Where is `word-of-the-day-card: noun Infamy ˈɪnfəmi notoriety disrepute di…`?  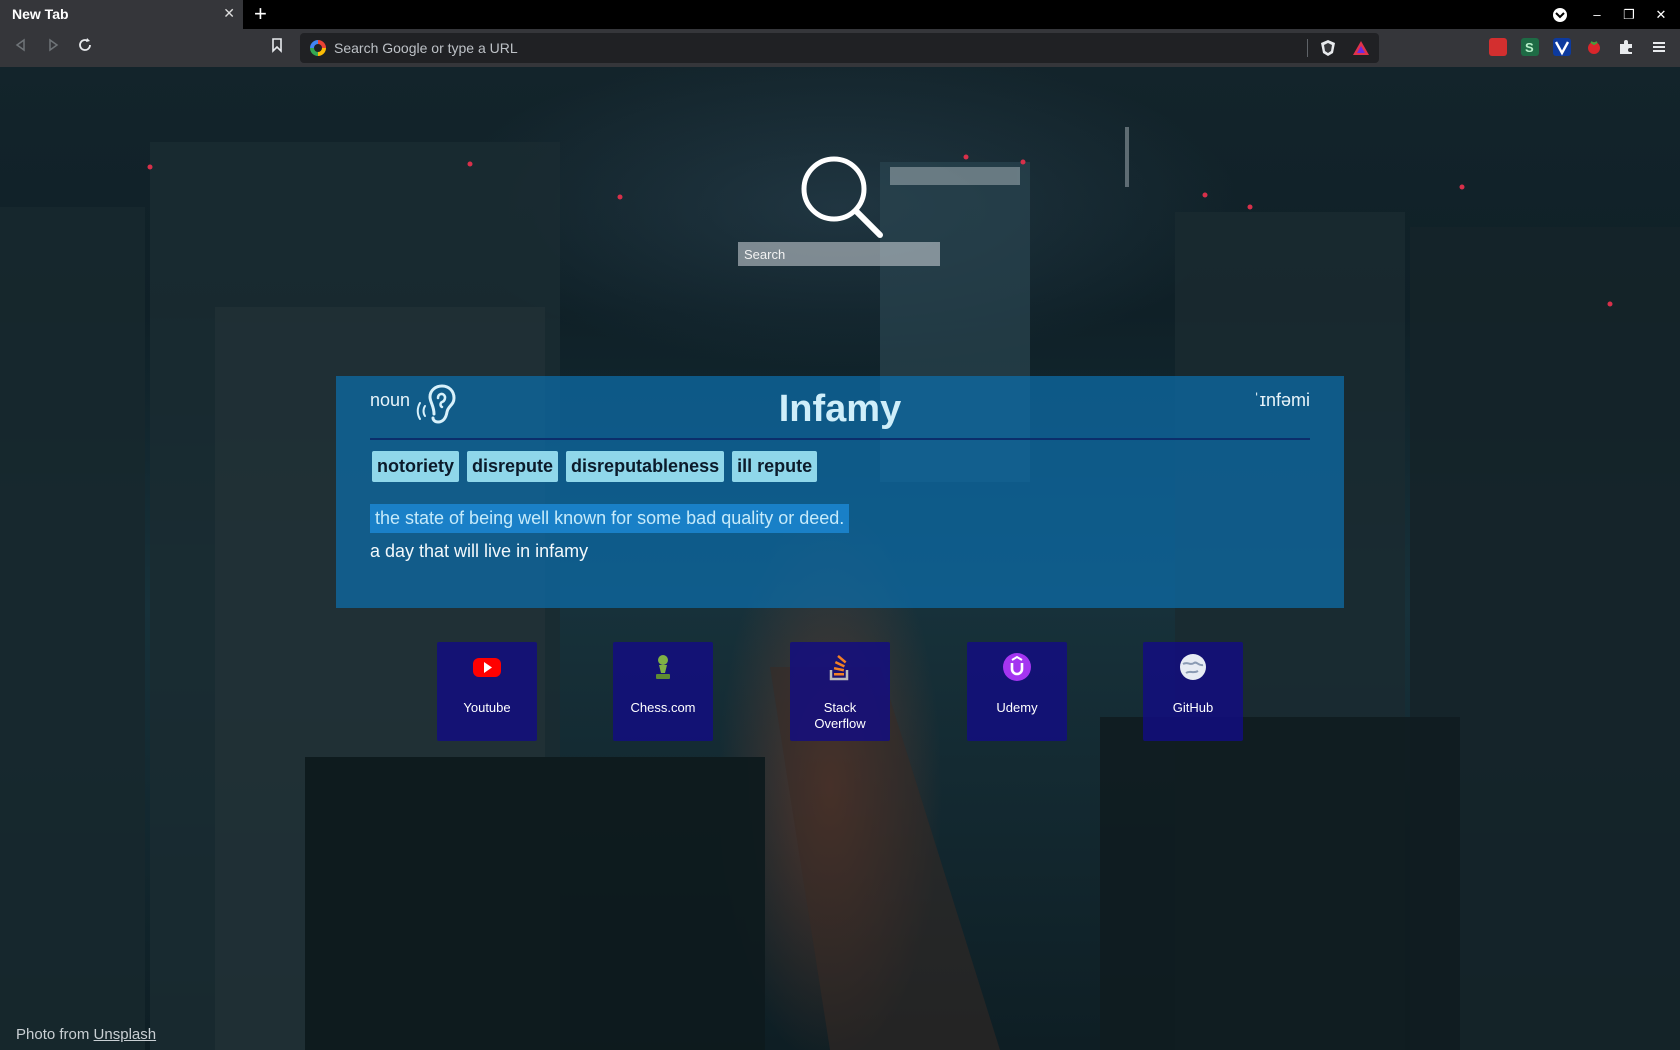
word-of-the-day-card: noun Infamy ˈɪnfəmi notoriety disrepute di… is located at coordinates (840, 492).